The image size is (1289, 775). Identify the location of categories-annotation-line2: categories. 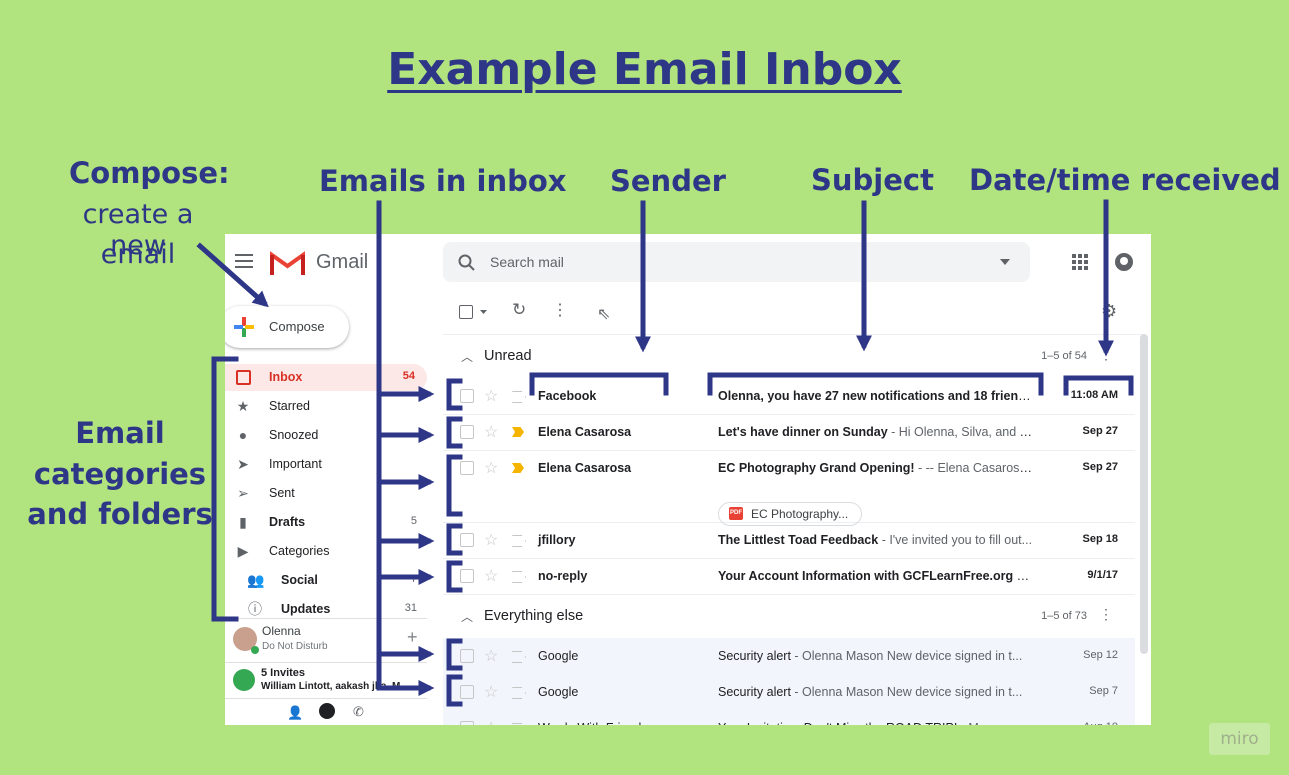
(120, 474).